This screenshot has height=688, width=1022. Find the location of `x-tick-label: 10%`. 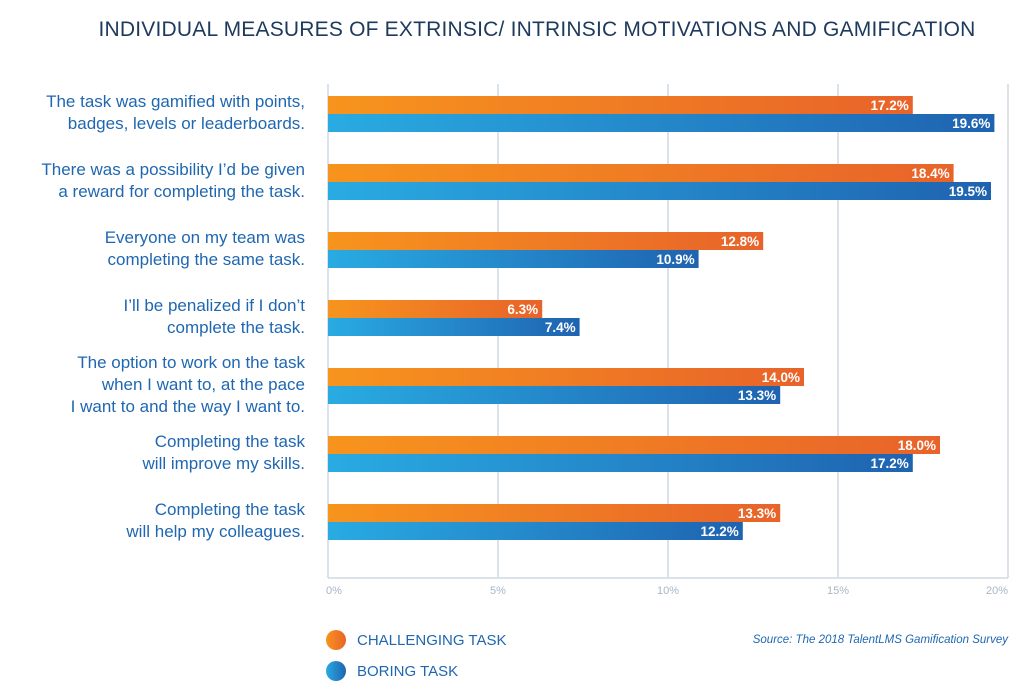

x-tick-label: 10% is located at coordinates (668, 591).